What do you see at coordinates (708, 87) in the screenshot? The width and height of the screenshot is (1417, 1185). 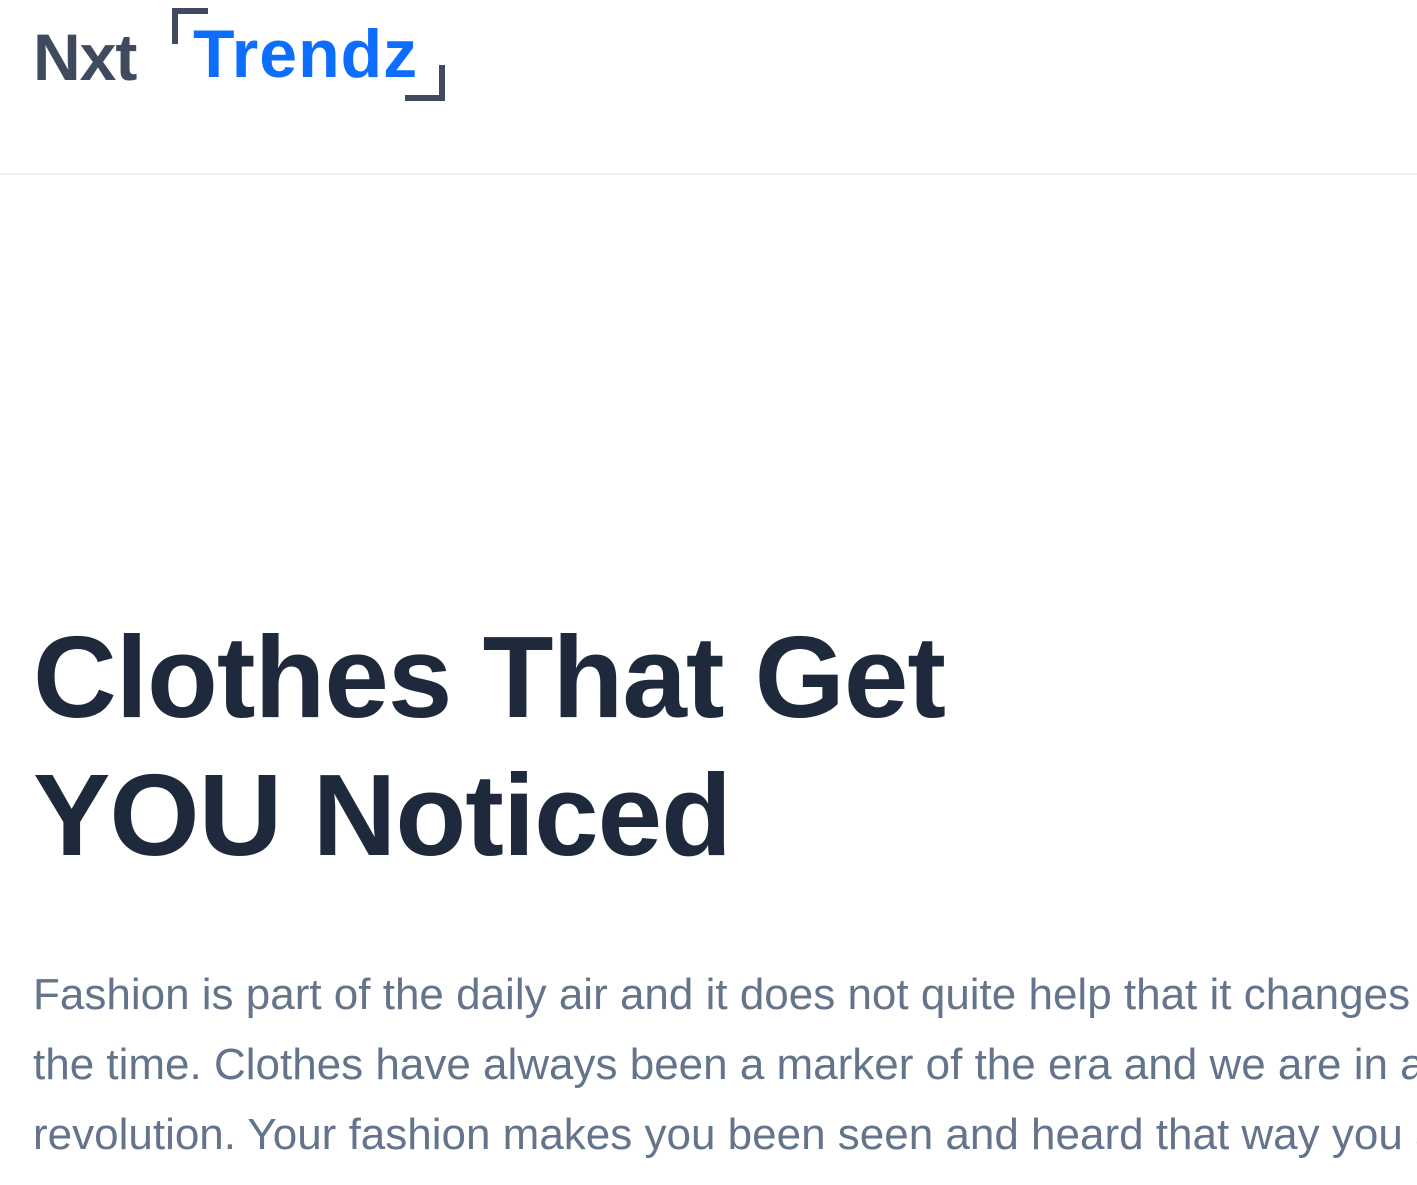 I see `navbar: Nxt Trendz` at bounding box center [708, 87].